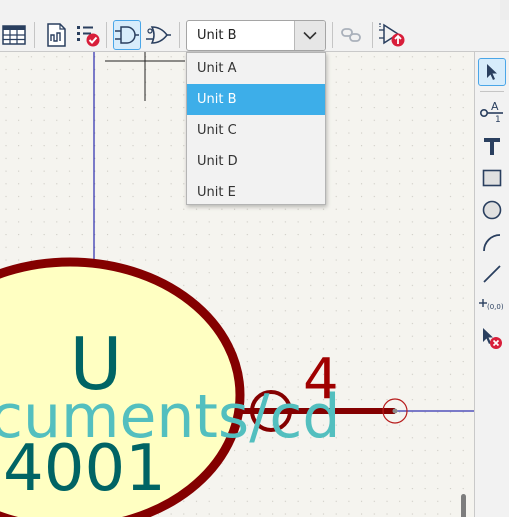 Image resolution: width=509 pixels, height=517 pixels. I want to click on right-toolbar: A 1 (0,0), so click(491, 284).